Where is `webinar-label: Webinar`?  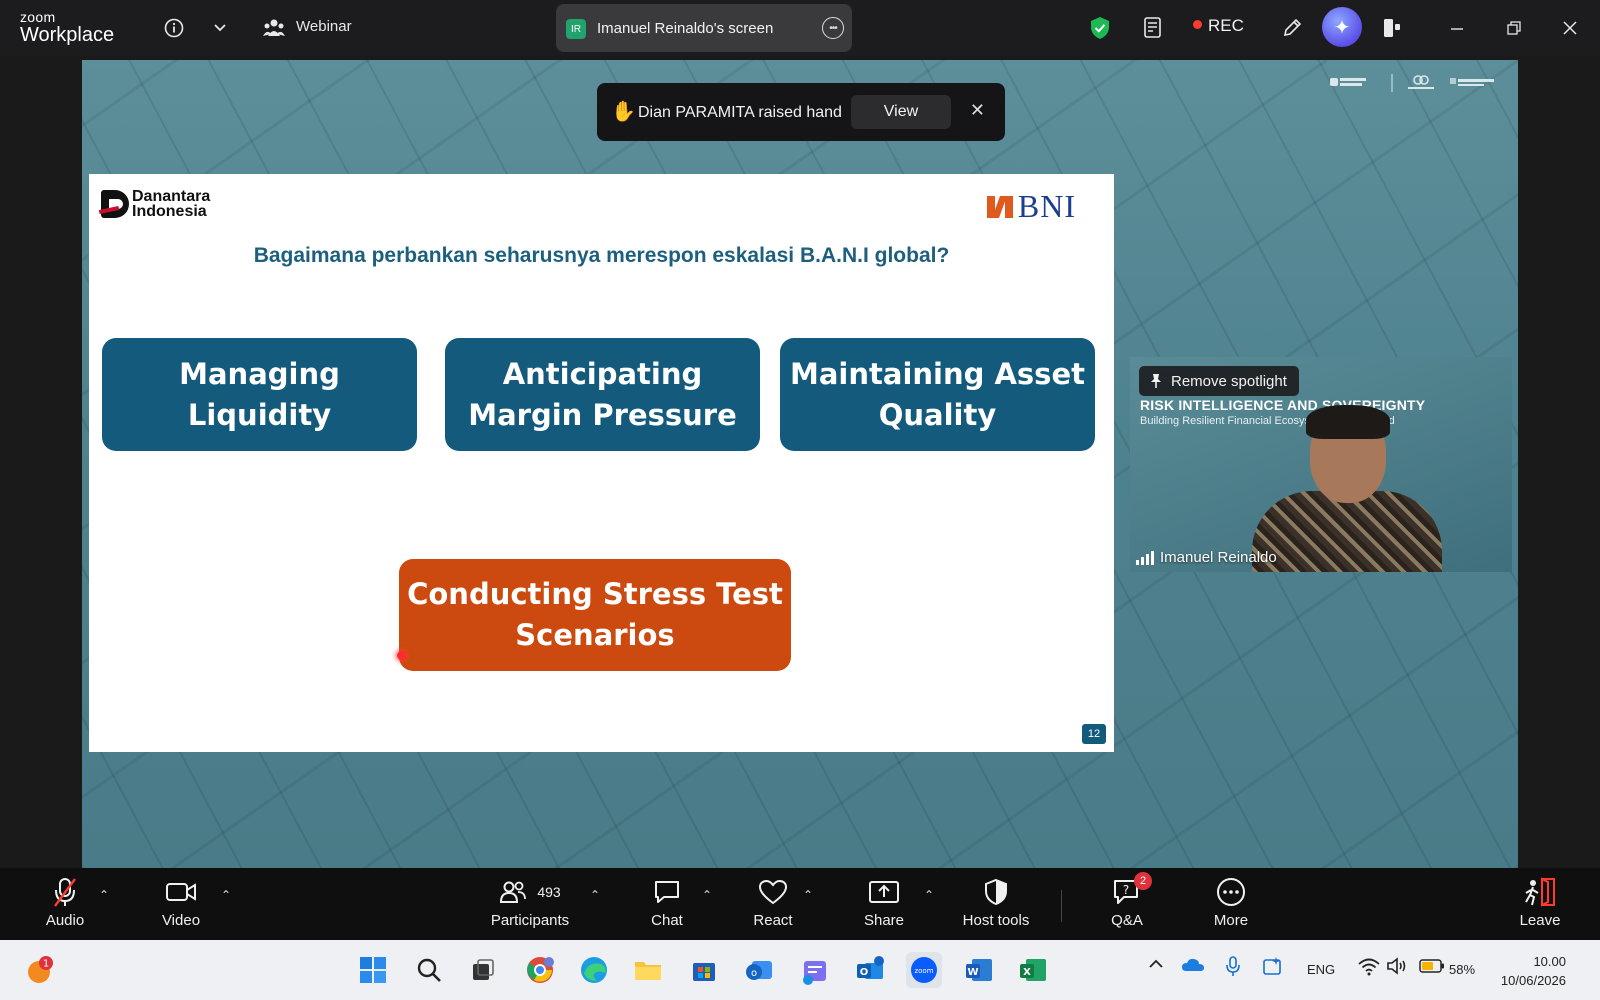
webinar-label: Webinar is located at coordinates (324, 26).